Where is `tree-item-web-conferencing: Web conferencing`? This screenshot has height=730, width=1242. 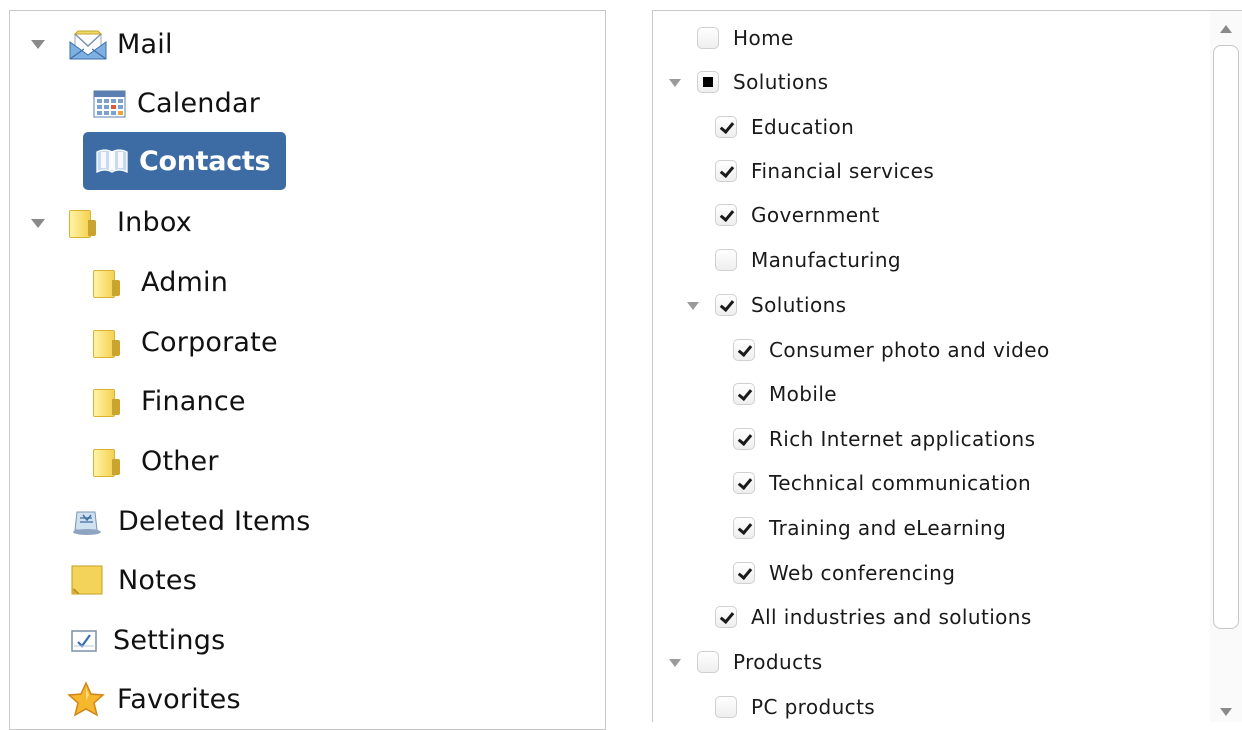 tree-item-web-conferencing: Web conferencing is located at coordinates (844, 573).